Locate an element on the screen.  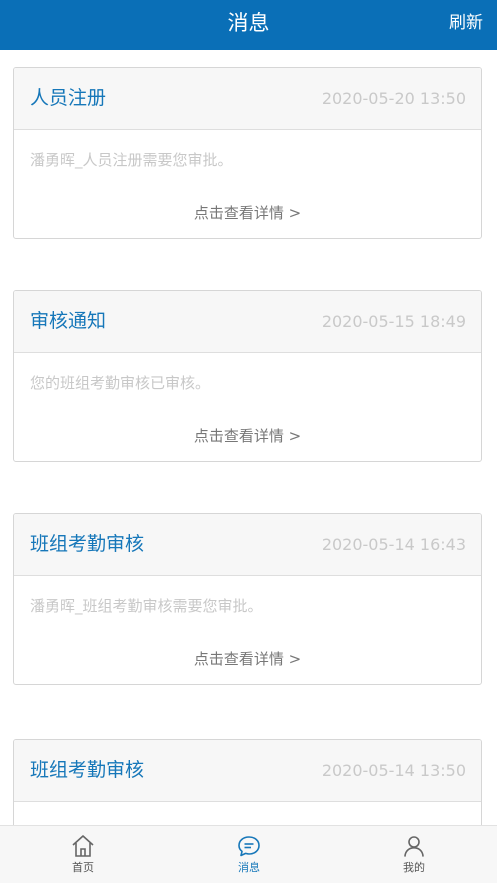
tab-messages: 消息 is located at coordinates (249, 855).